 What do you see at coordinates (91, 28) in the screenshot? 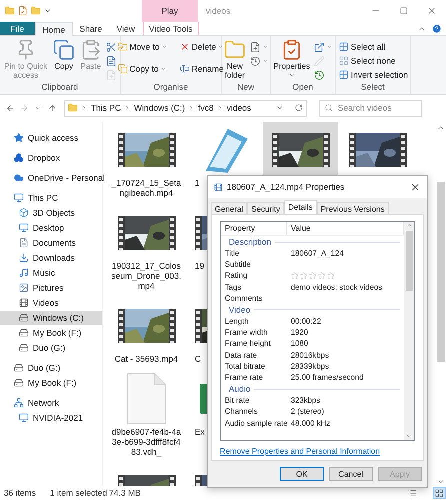
I see `ribbon-tab: Share` at bounding box center [91, 28].